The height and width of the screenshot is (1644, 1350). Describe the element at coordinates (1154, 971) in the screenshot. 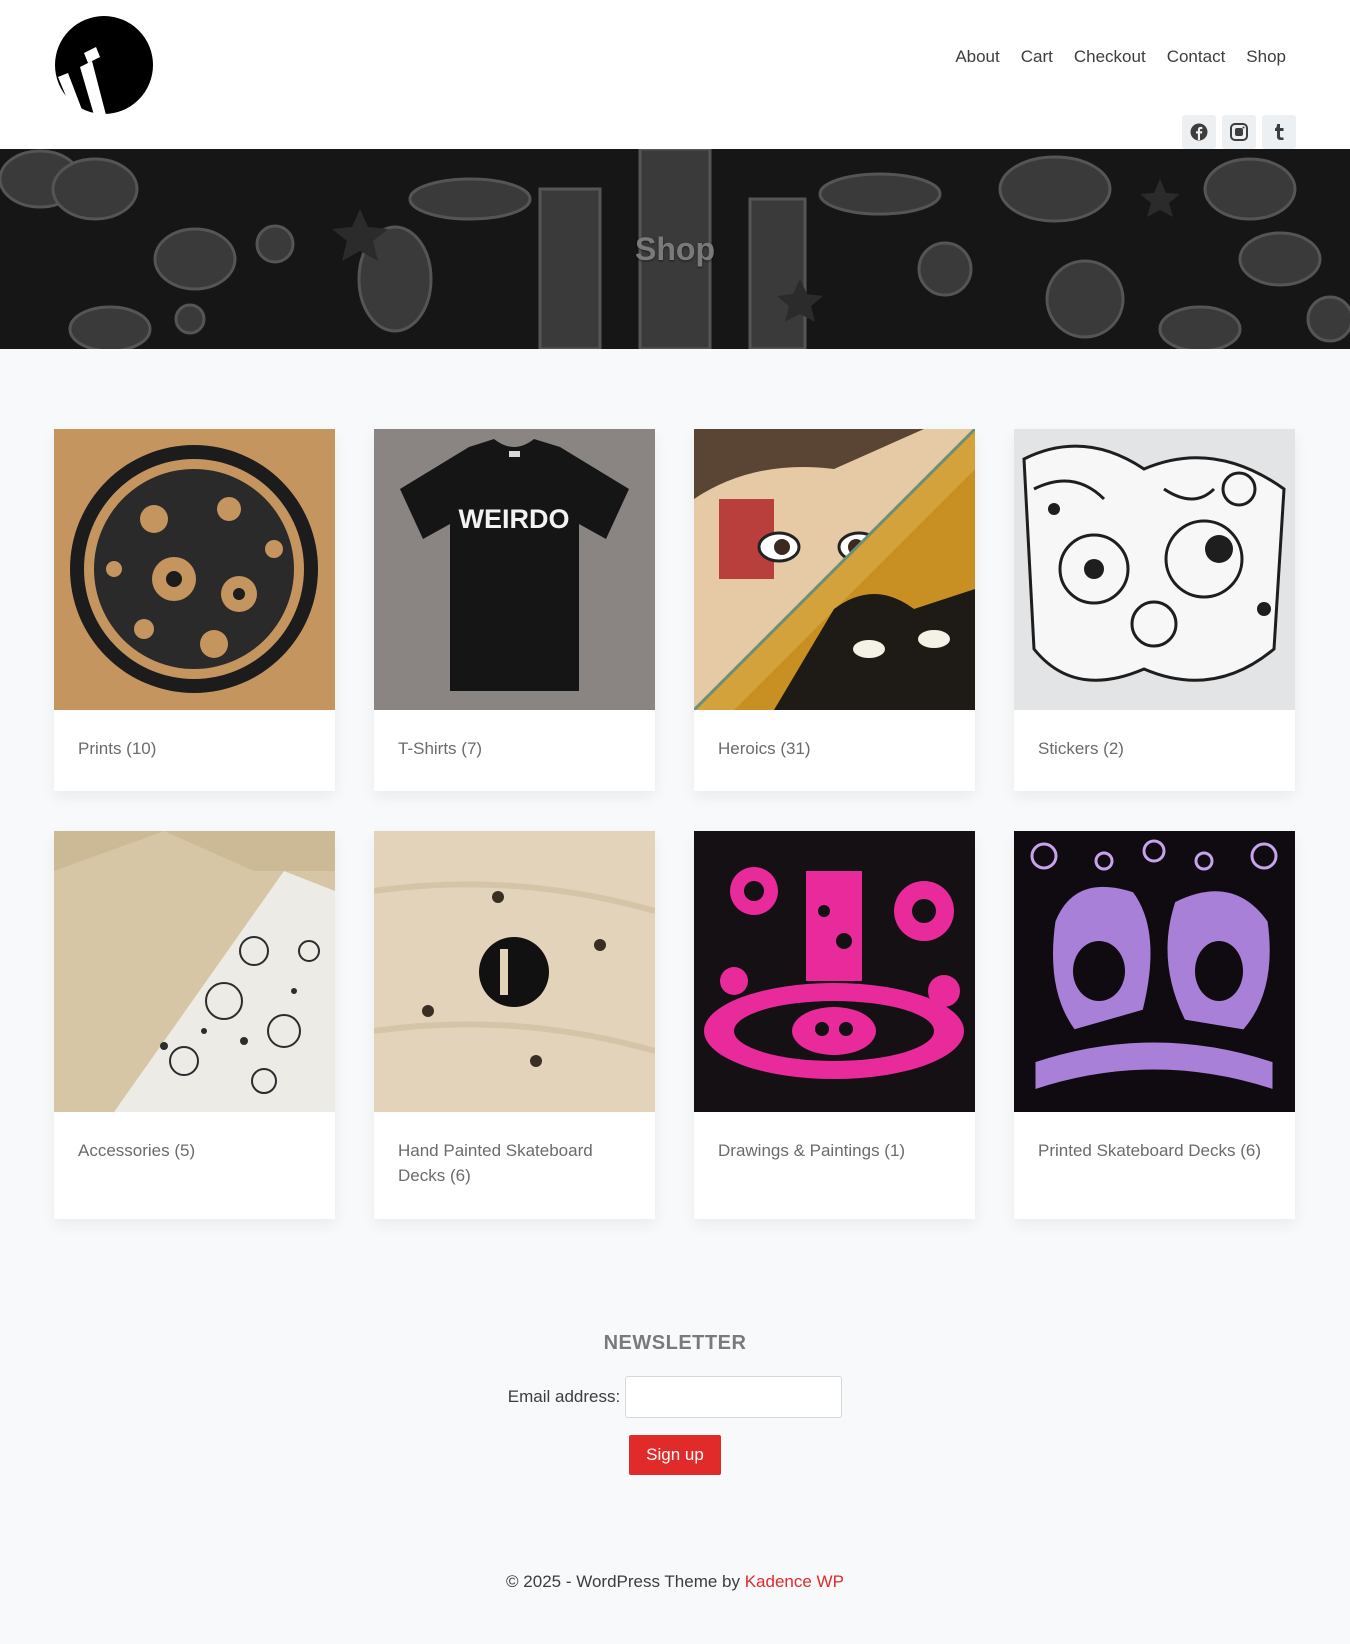

I see `printed-decks-thumbnail` at that location.